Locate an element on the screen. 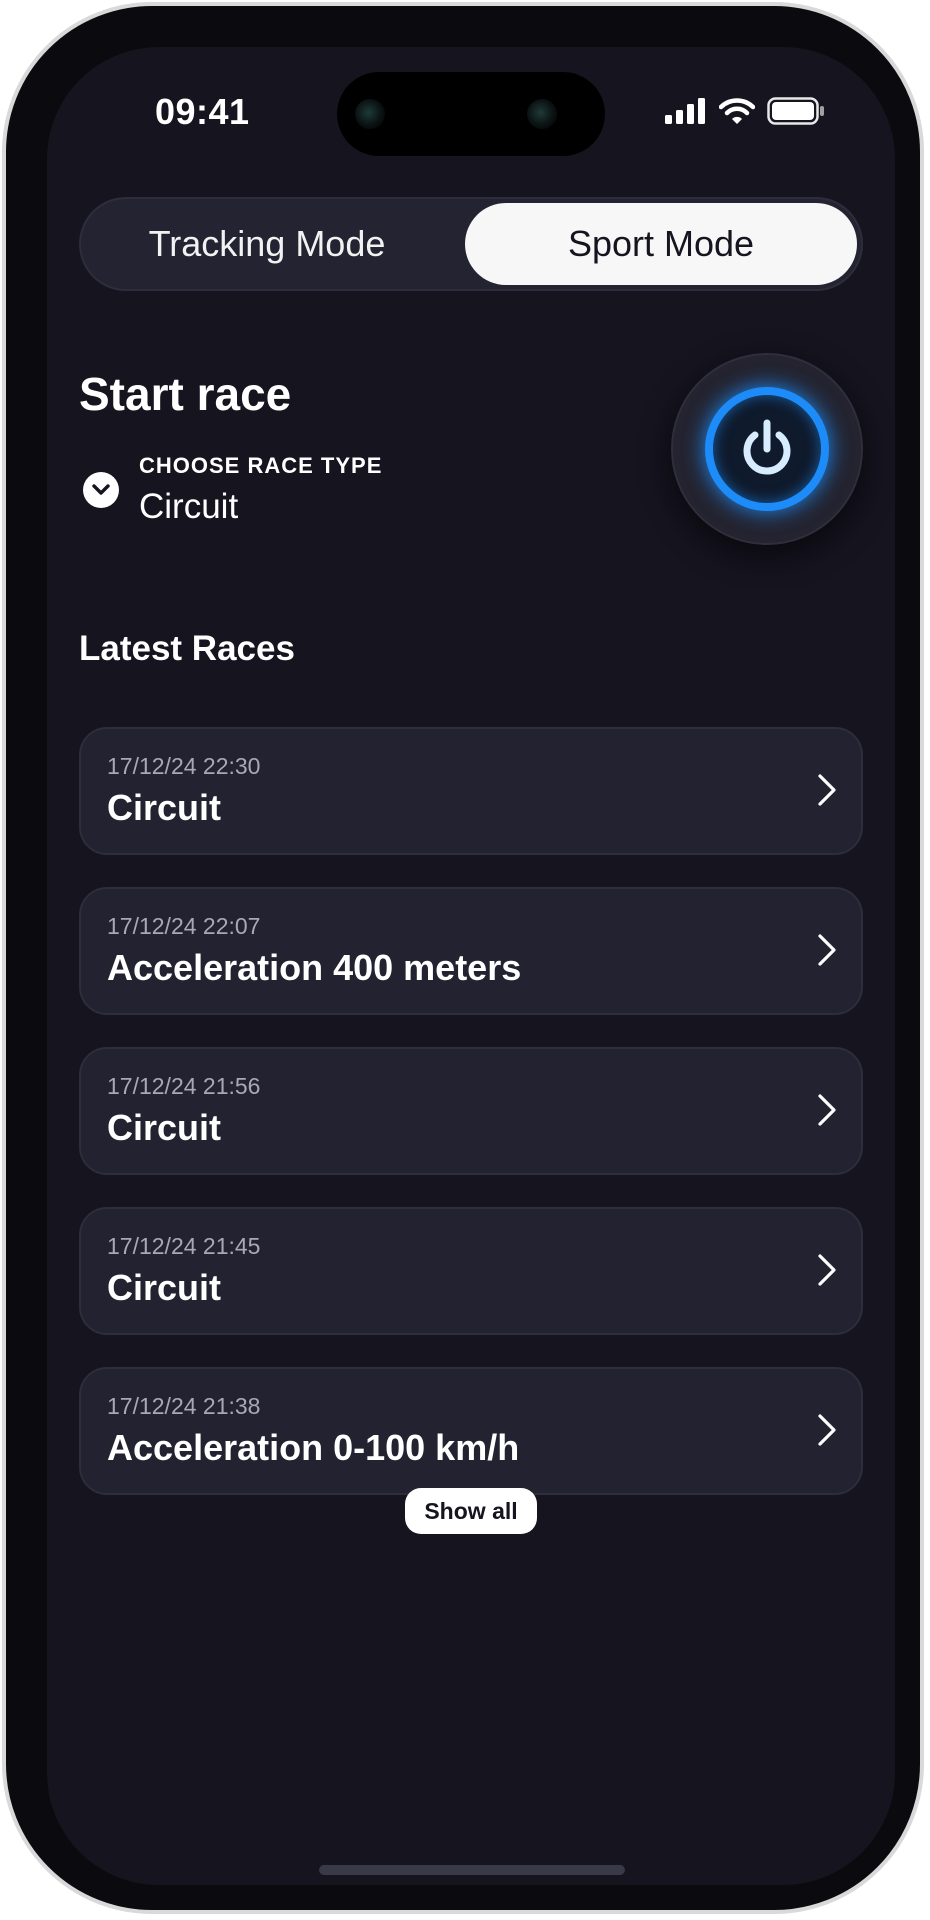  home-indicator is located at coordinates (472, 1870).